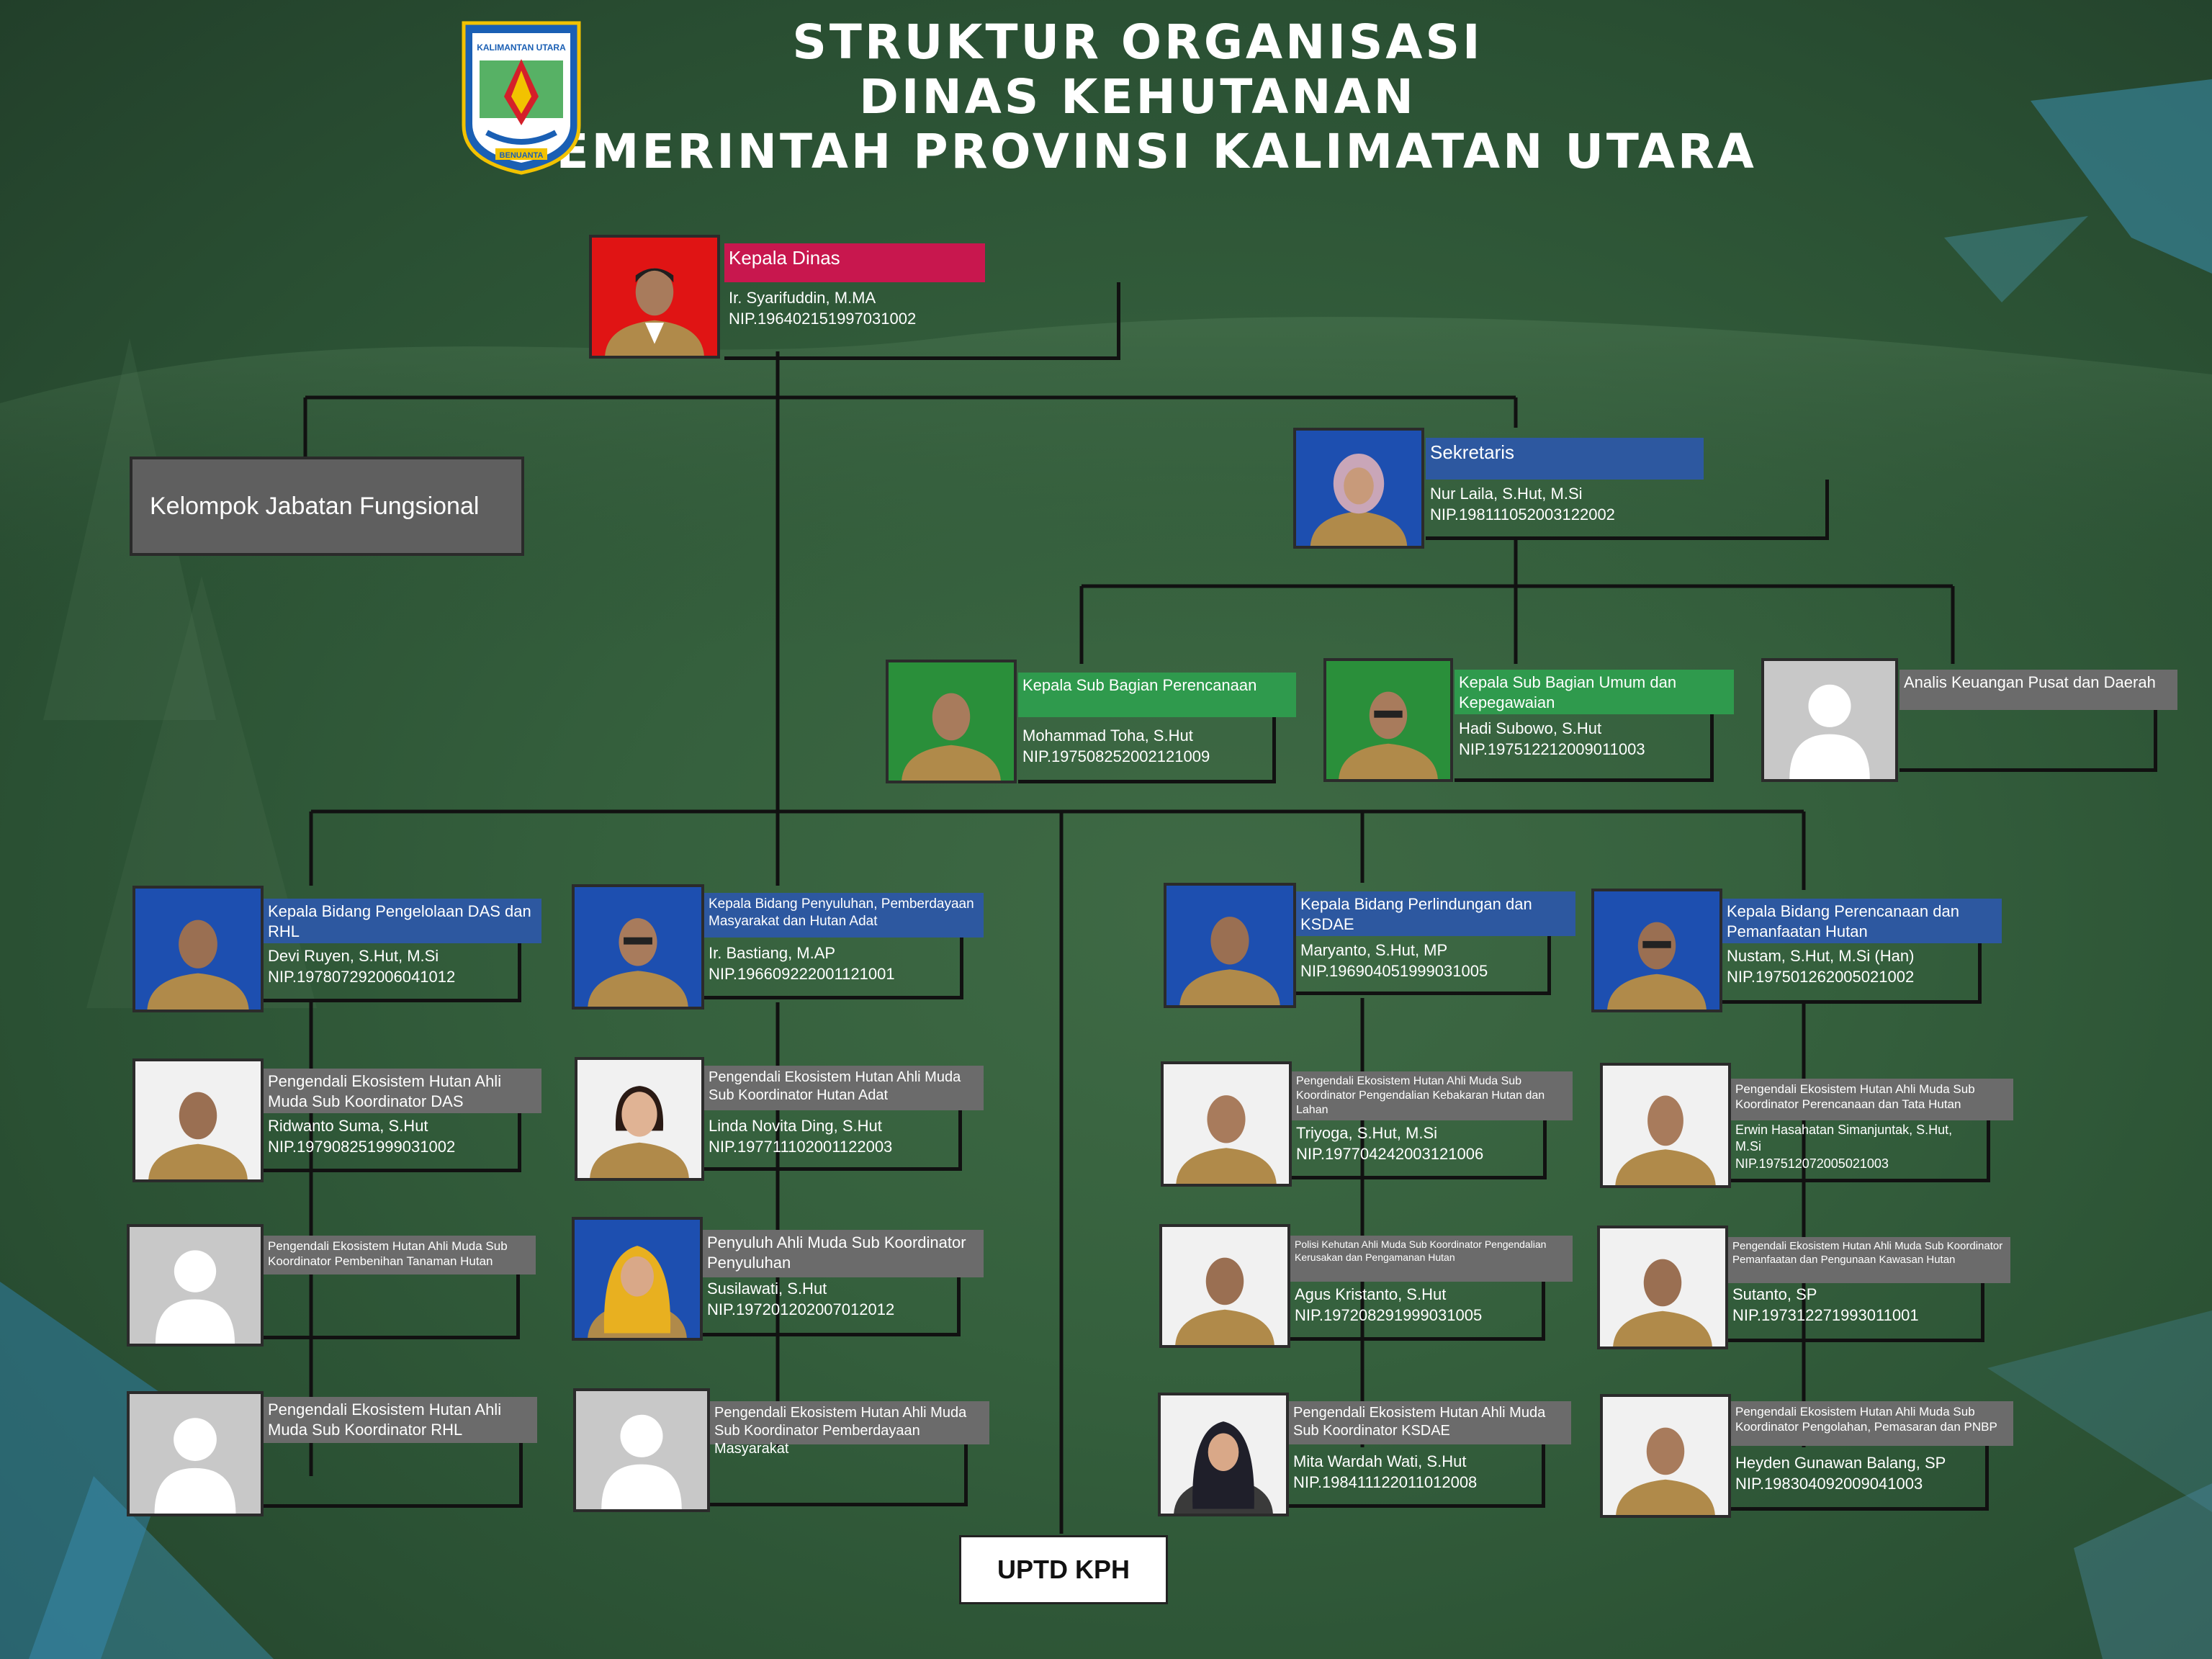 This screenshot has width=2212, height=1659. Describe the element at coordinates (392, 1307) in the screenshot. I see `staff-pembenihan-info` at that location.